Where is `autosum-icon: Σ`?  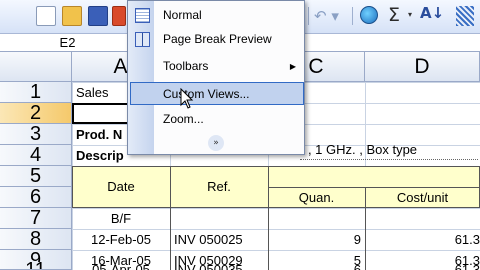 autosum-icon: Σ is located at coordinates (394, 15).